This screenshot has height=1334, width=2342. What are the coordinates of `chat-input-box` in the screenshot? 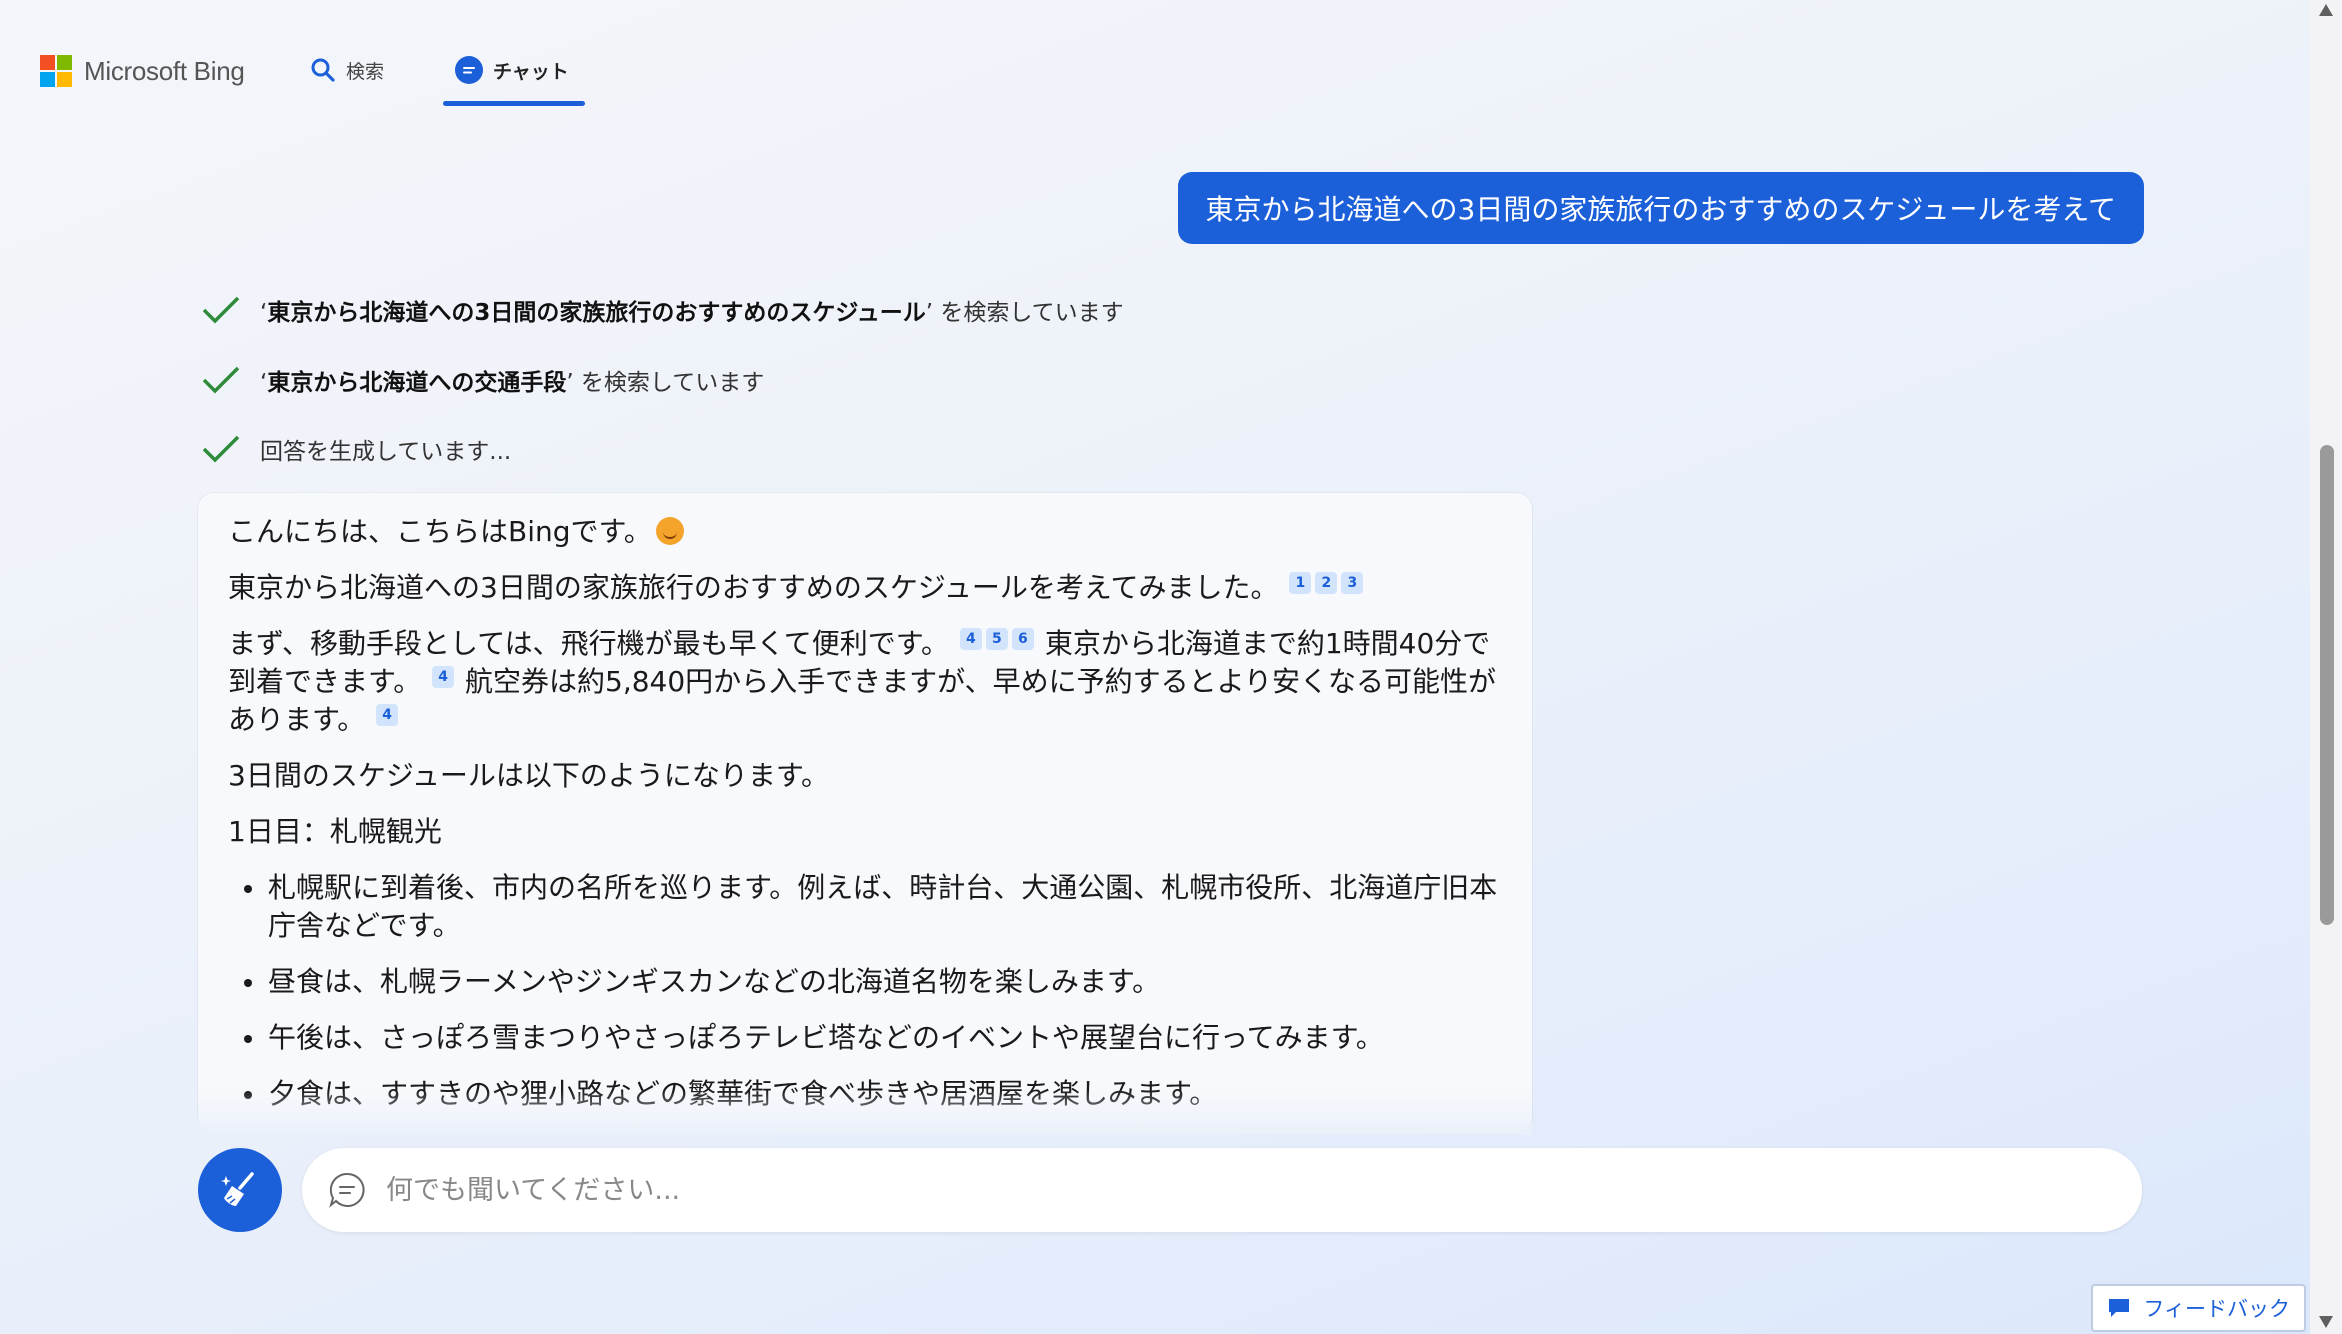 It's located at (1222, 1190).